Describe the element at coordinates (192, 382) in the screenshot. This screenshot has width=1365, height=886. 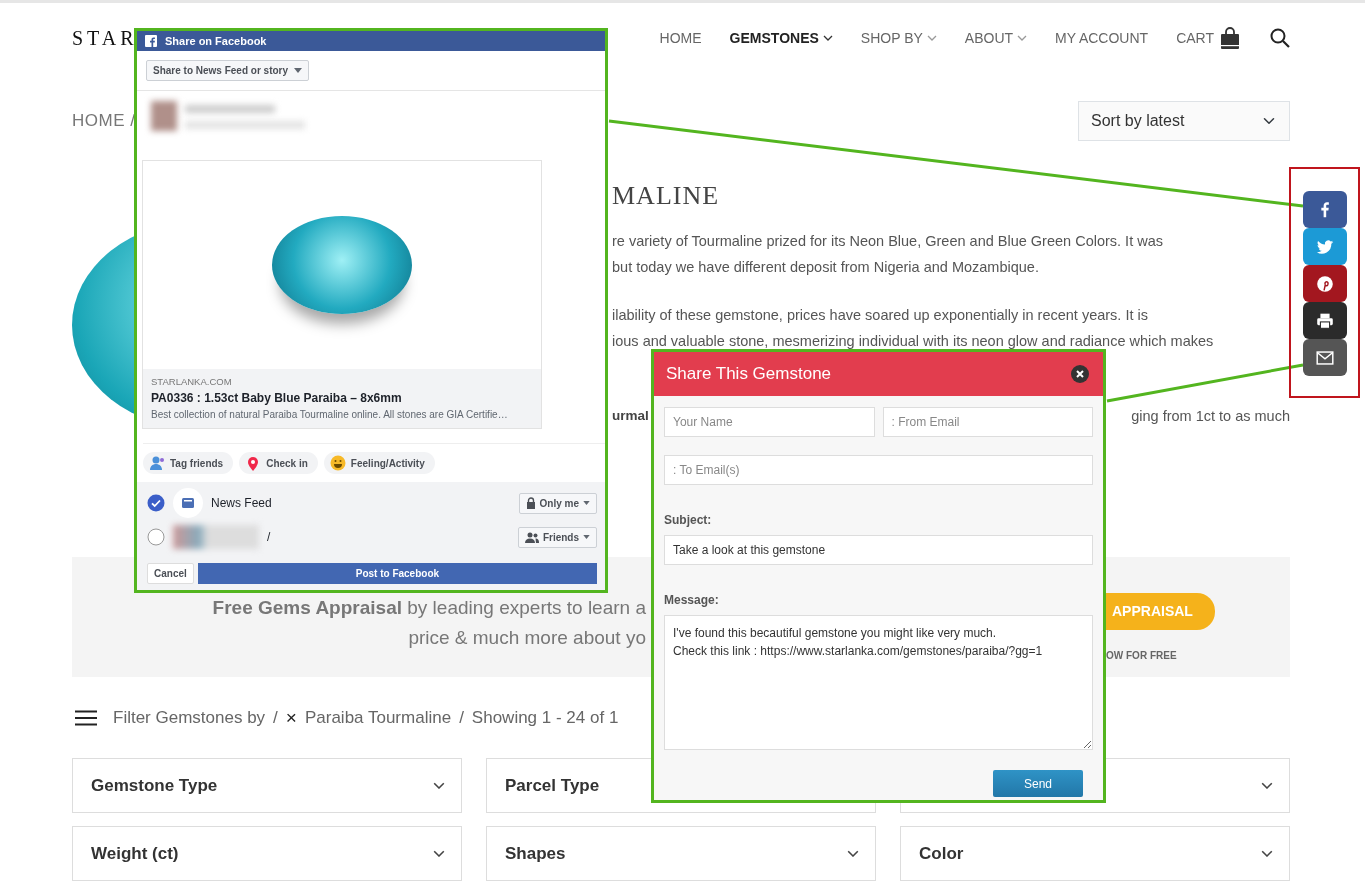
I see `preview-domain: STARLANKA.COM` at that location.